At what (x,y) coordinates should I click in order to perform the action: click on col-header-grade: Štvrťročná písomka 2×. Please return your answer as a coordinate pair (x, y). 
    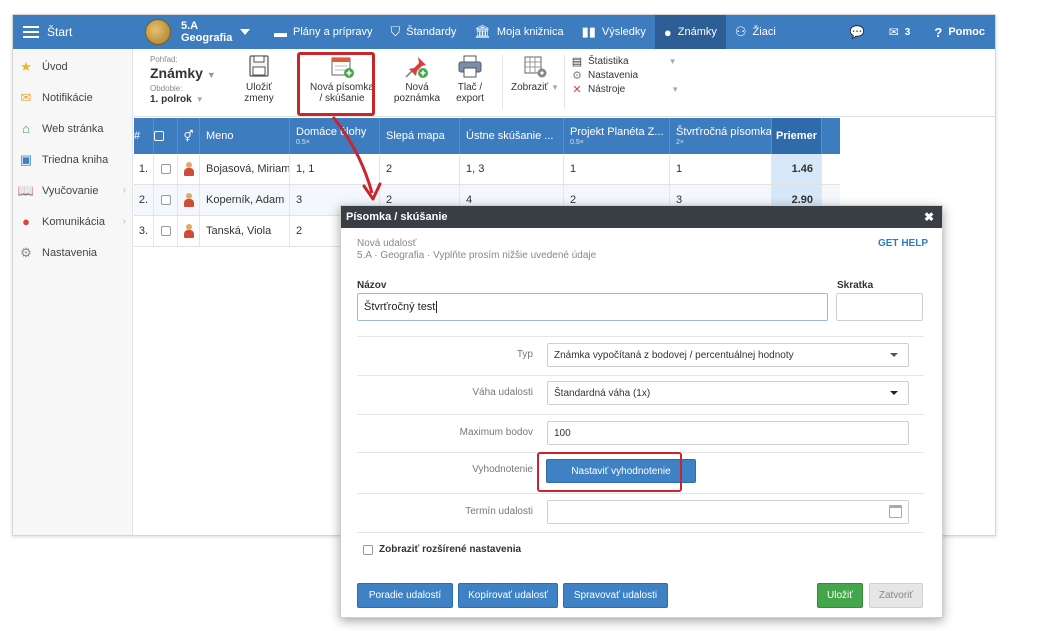
    Looking at the image, I should click on (721, 136).